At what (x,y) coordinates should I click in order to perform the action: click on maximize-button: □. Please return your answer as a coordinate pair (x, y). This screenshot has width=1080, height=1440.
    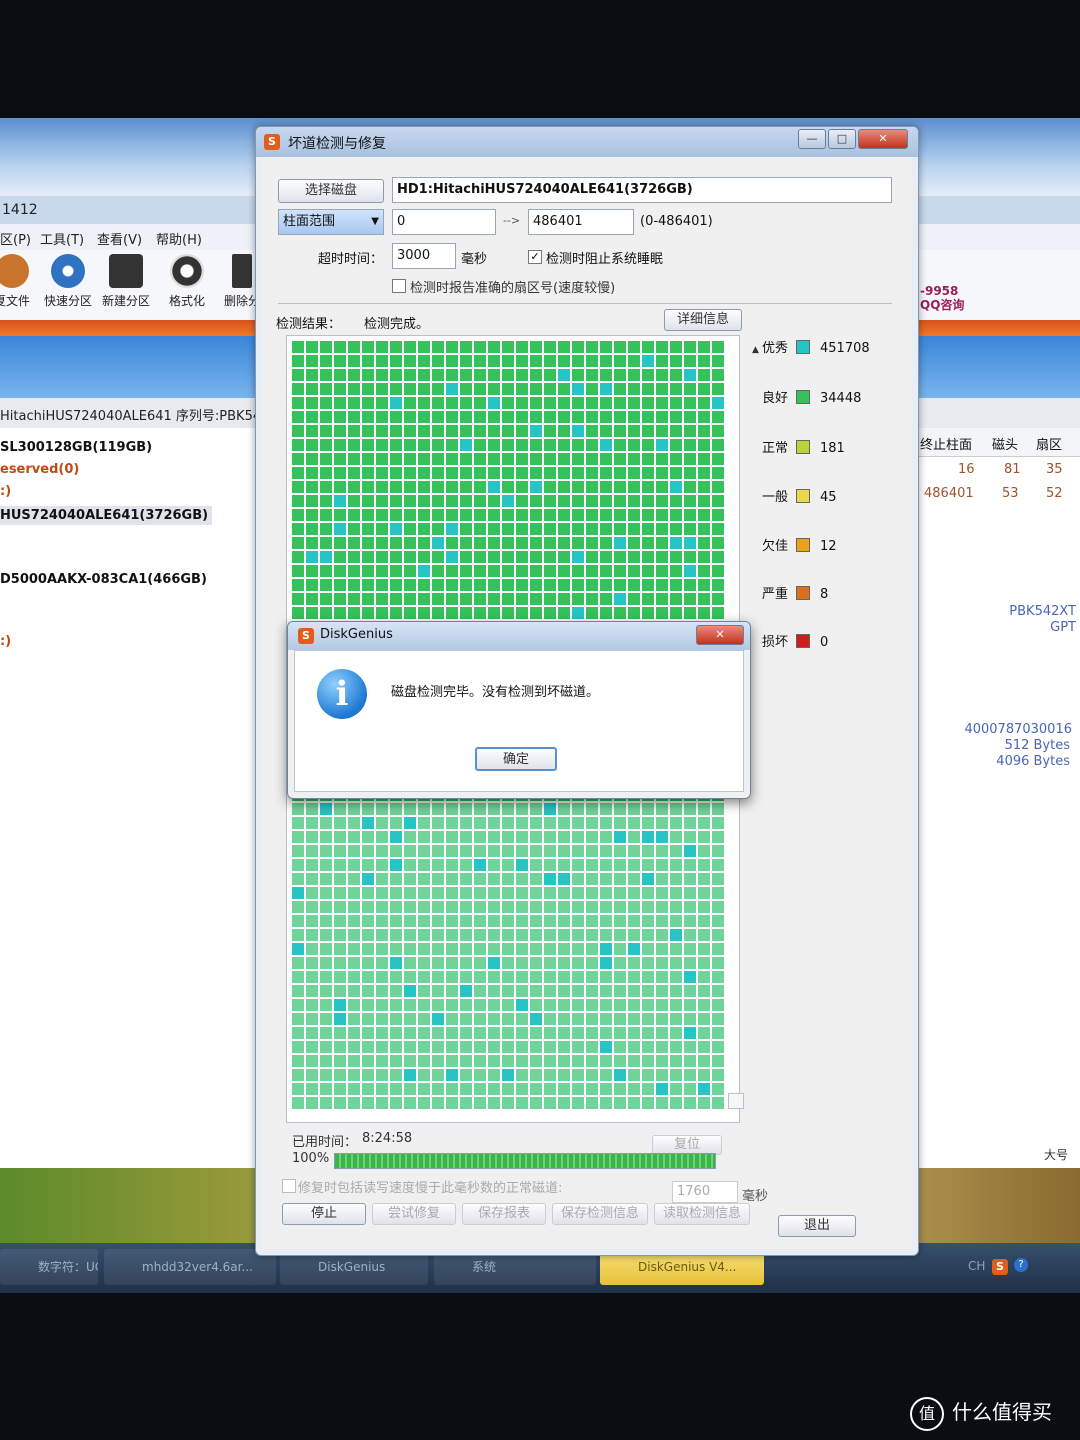
    Looking at the image, I should click on (842, 139).